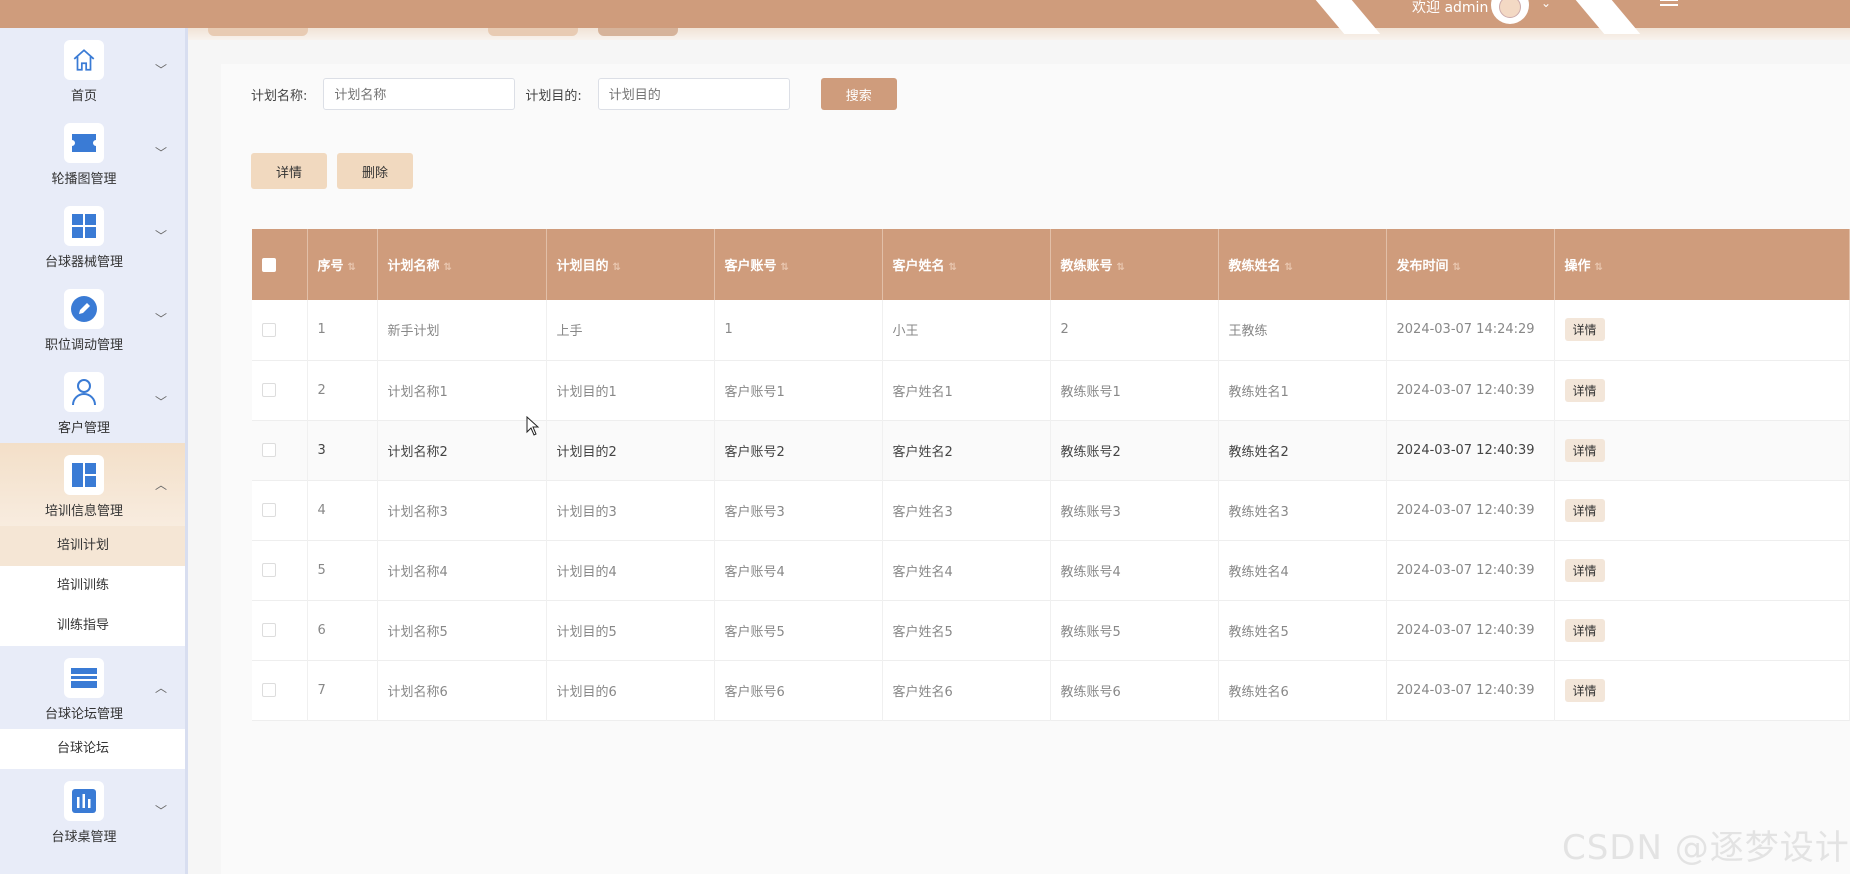 The image size is (1850, 874). Describe the element at coordinates (1706, 848) in the screenshot. I see `watermark-text: CSDN @逐梦设计` at that location.